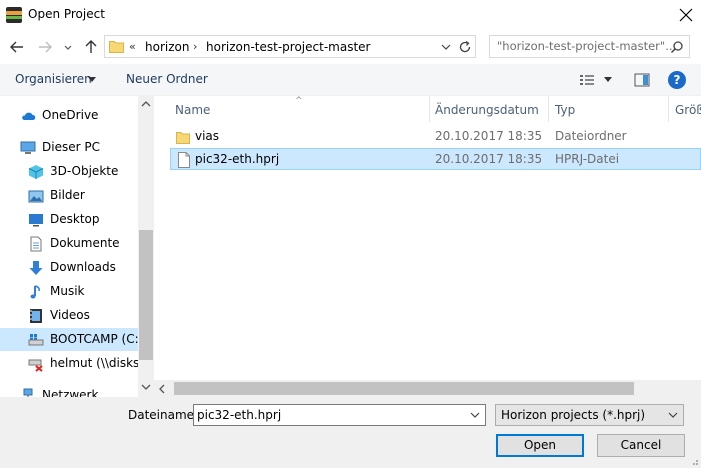 Image resolution: width=701 pixels, height=468 pixels. What do you see at coordinates (146, 295) in the screenshot?
I see `nav-scroll-thumb` at bounding box center [146, 295].